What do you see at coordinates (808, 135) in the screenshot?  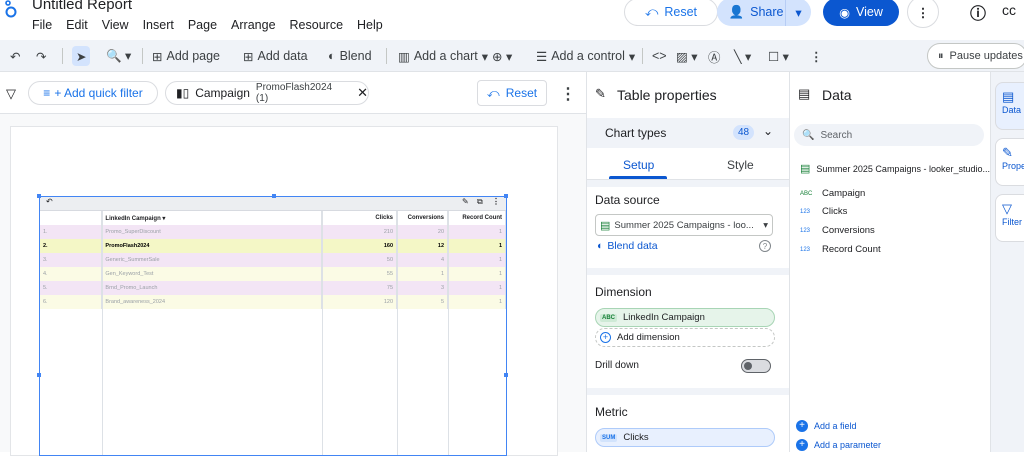 I see `search-icon: 🔍` at bounding box center [808, 135].